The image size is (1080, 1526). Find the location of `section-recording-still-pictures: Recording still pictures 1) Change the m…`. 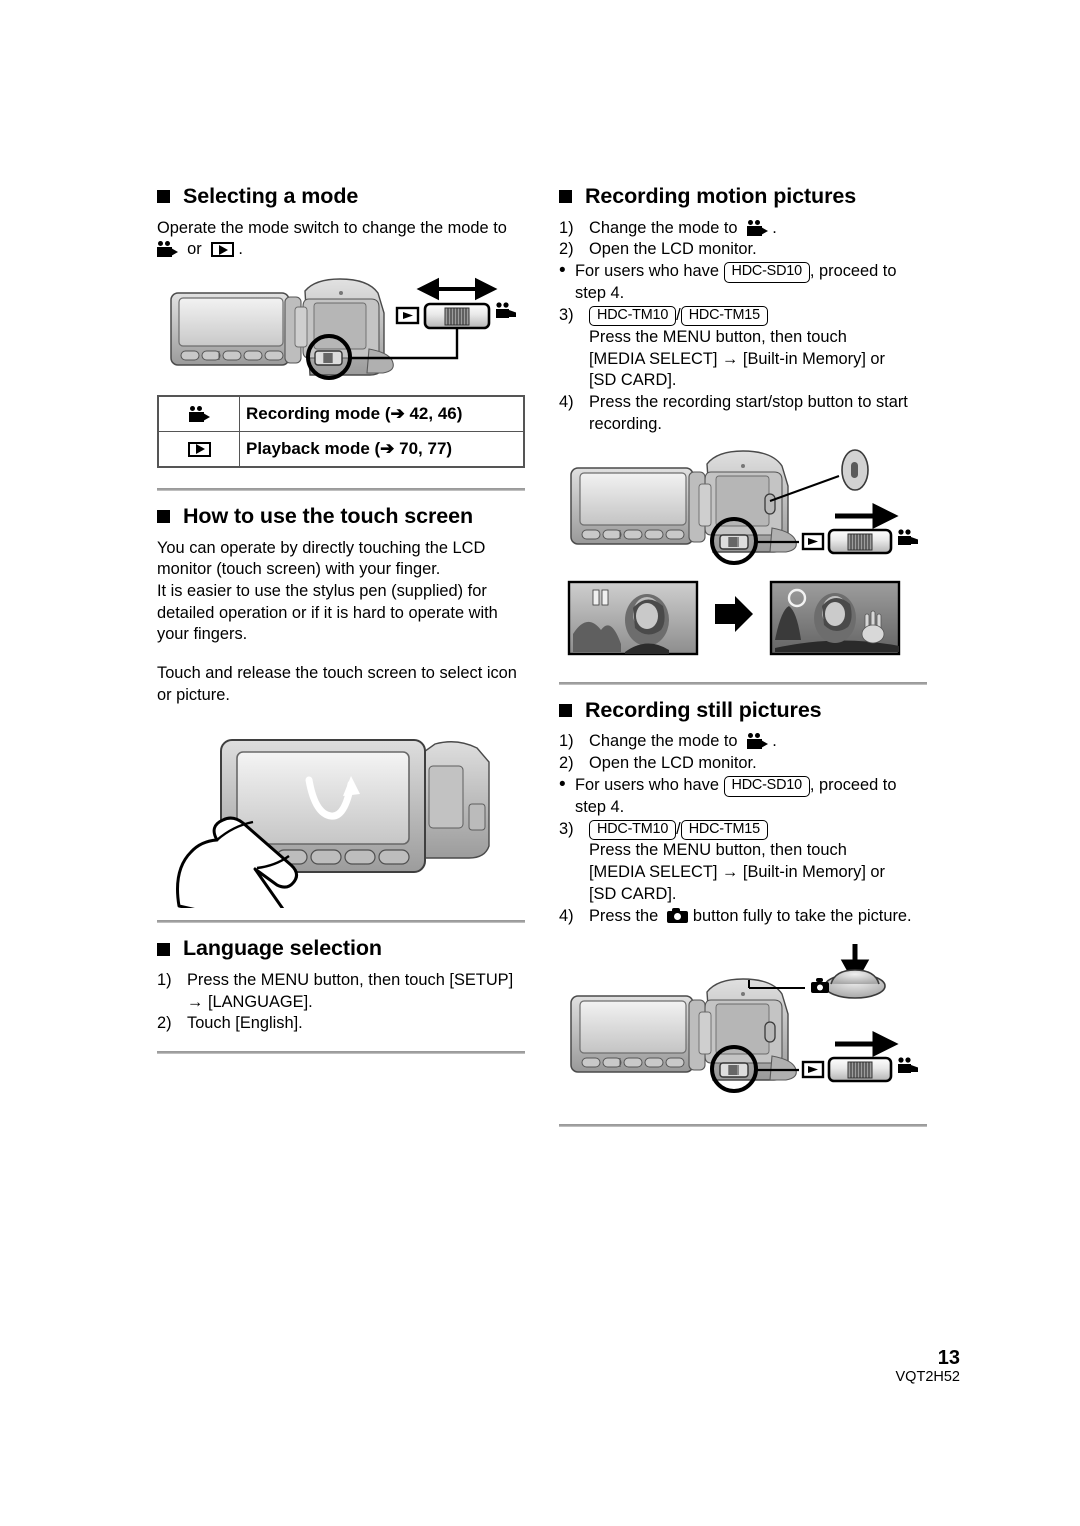

section-recording-still-pictures: Recording still pictures 1) Change the m… is located at coordinates (743, 904).